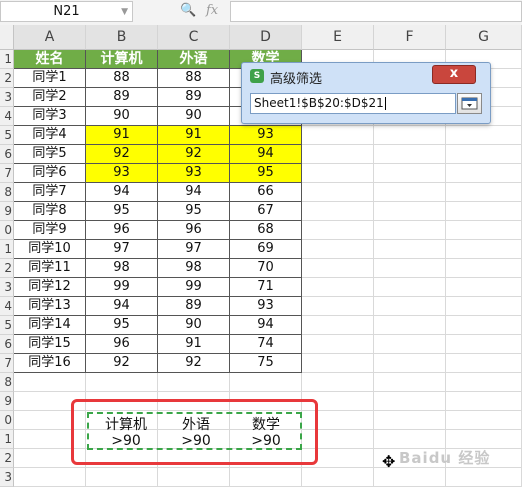 The width and height of the screenshot is (522, 491). What do you see at coordinates (122, 268) in the screenshot?
I see `table-cell: 98` at bounding box center [122, 268].